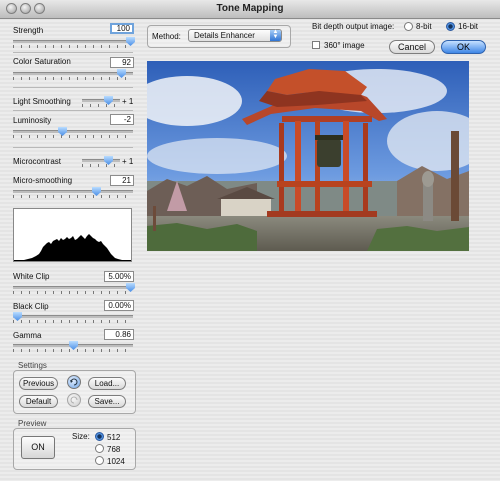  Describe the element at coordinates (38, 447) in the screenshot. I see `preview-on-button: ON` at that location.